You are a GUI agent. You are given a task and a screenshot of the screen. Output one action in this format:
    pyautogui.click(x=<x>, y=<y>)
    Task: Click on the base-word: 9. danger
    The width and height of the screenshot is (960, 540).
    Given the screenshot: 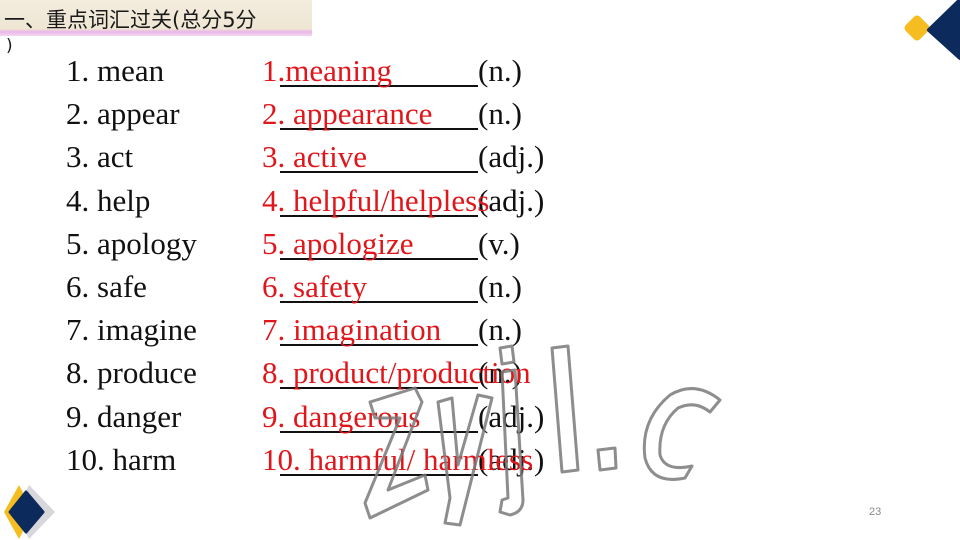 What is the action you would take?
    pyautogui.click(x=124, y=416)
    